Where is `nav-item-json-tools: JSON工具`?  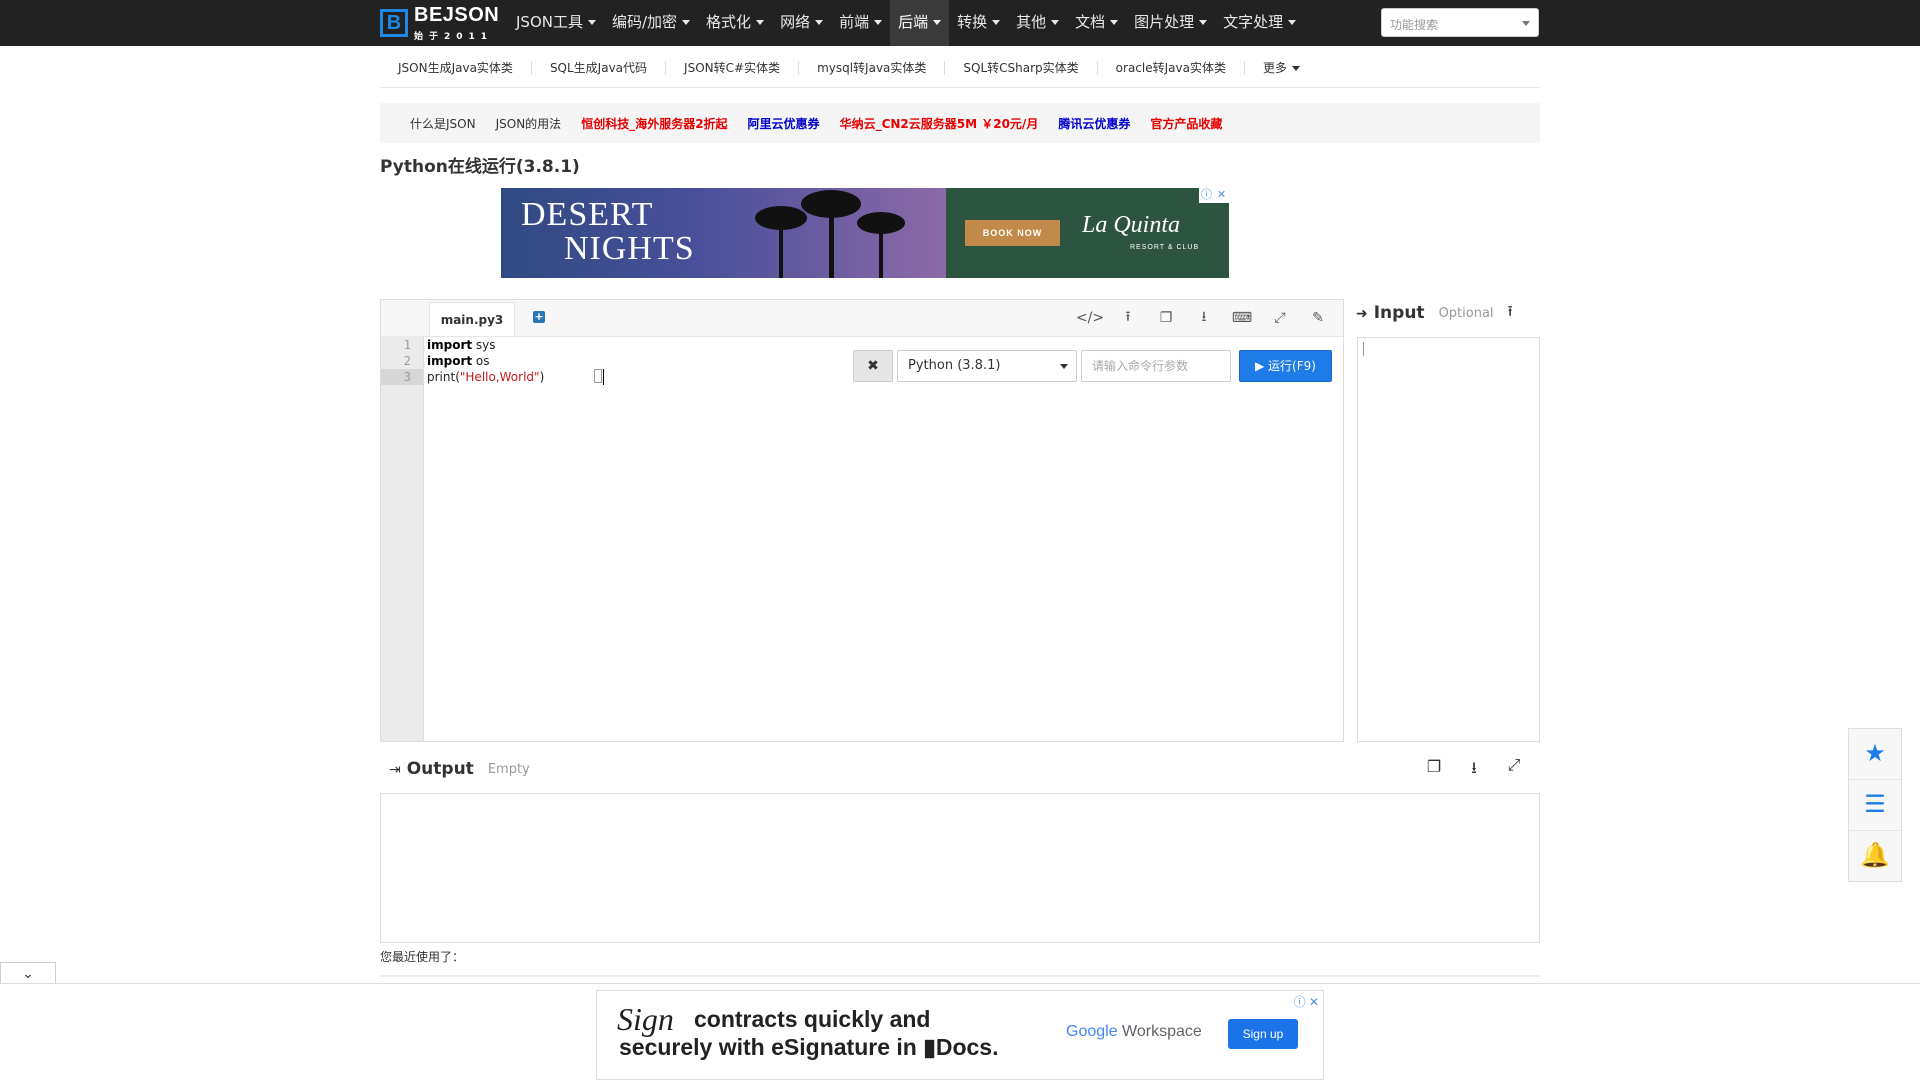 nav-item-json-tools: JSON工具 is located at coordinates (556, 23).